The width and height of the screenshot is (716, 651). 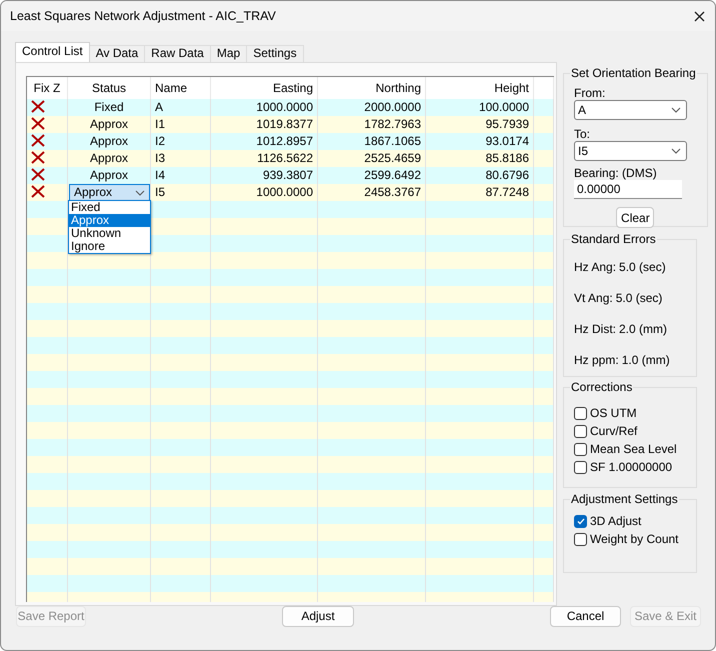 I want to click on error-label: Hz Ang:, so click(x=595, y=267).